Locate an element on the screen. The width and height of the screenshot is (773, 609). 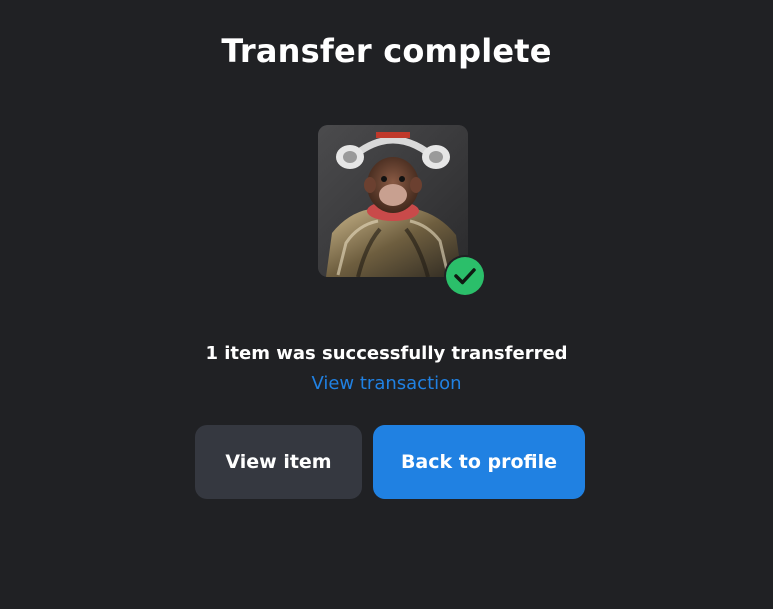
view-transaction-link: View transaction is located at coordinates (386, 383).